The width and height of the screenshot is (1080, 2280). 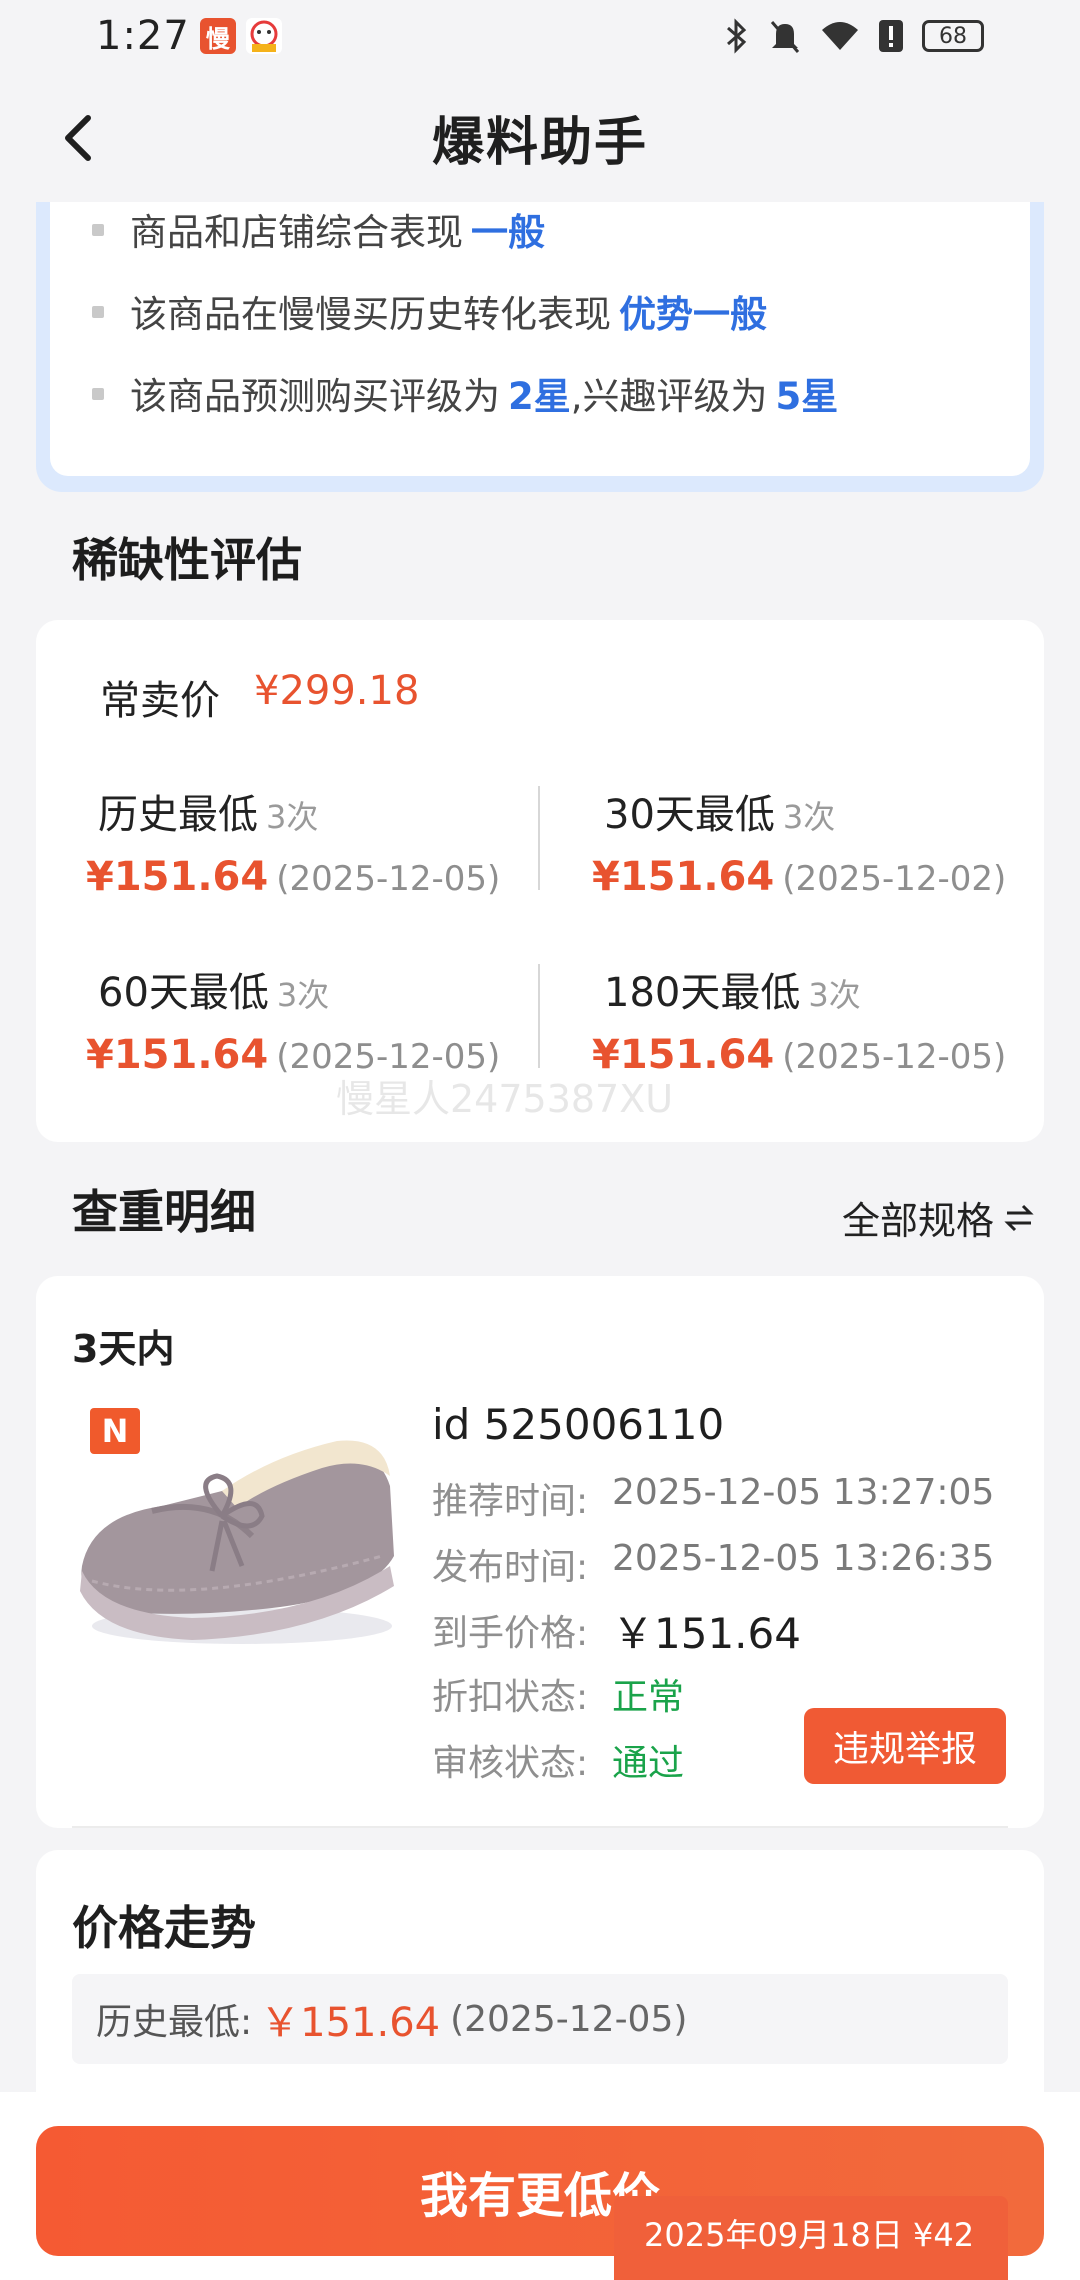 I want to click on status-time: 1:27, so click(x=143, y=36).